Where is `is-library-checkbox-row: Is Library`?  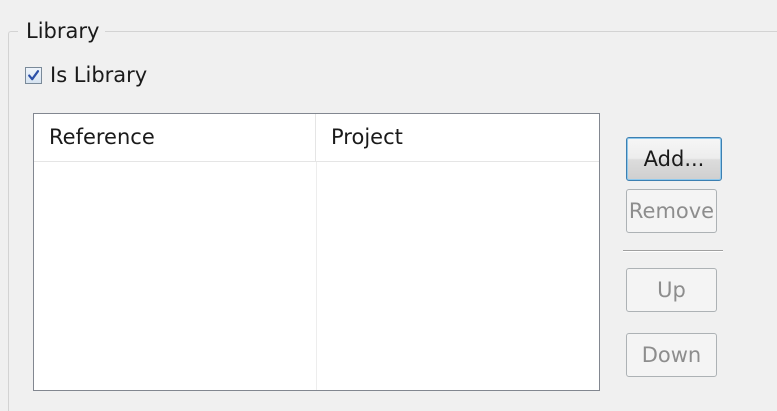
is-library-checkbox-row: Is Library is located at coordinates (86, 75).